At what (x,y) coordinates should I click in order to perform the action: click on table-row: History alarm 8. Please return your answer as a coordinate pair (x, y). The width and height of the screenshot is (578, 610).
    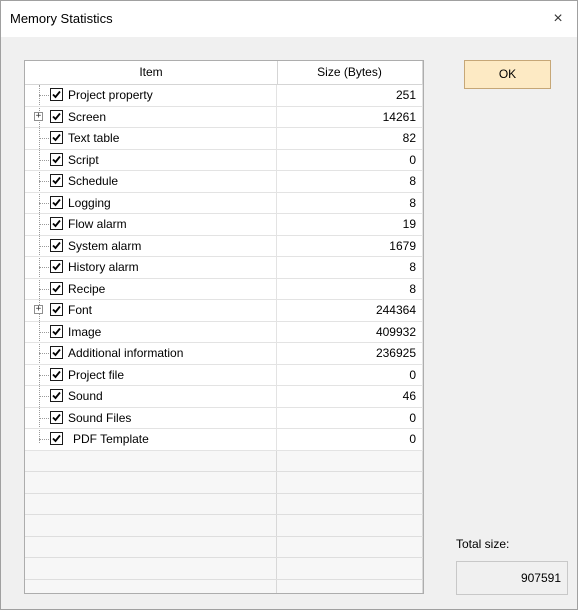
    Looking at the image, I should click on (224, 268).